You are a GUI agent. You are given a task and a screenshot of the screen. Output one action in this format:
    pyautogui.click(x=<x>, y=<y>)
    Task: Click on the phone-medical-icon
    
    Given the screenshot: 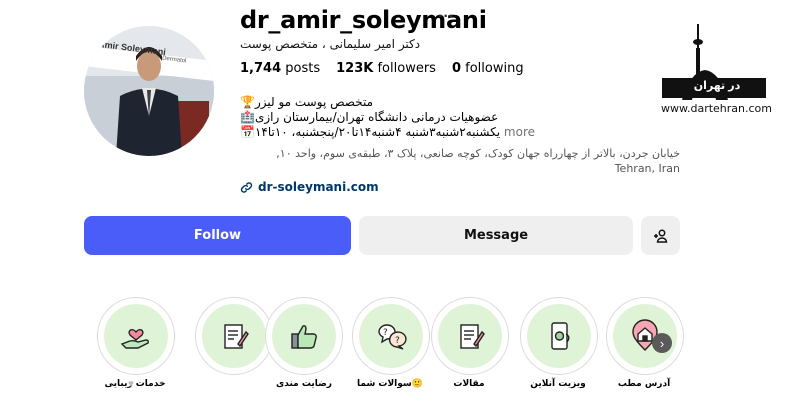 What is the action you would take?
    pyautogui.click(x=560, y=336)
    